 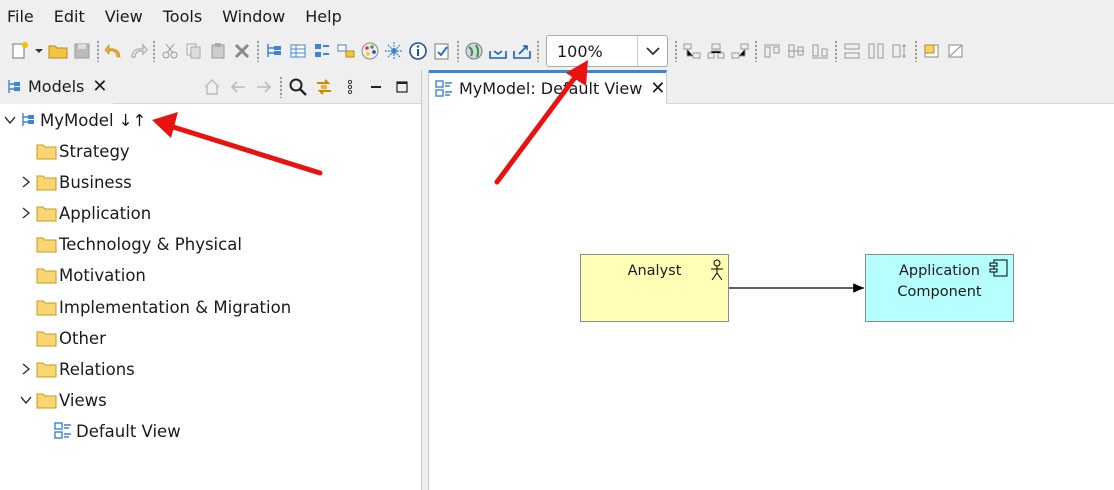 I want to click on default-size-icon, so click(x=932, y=51).